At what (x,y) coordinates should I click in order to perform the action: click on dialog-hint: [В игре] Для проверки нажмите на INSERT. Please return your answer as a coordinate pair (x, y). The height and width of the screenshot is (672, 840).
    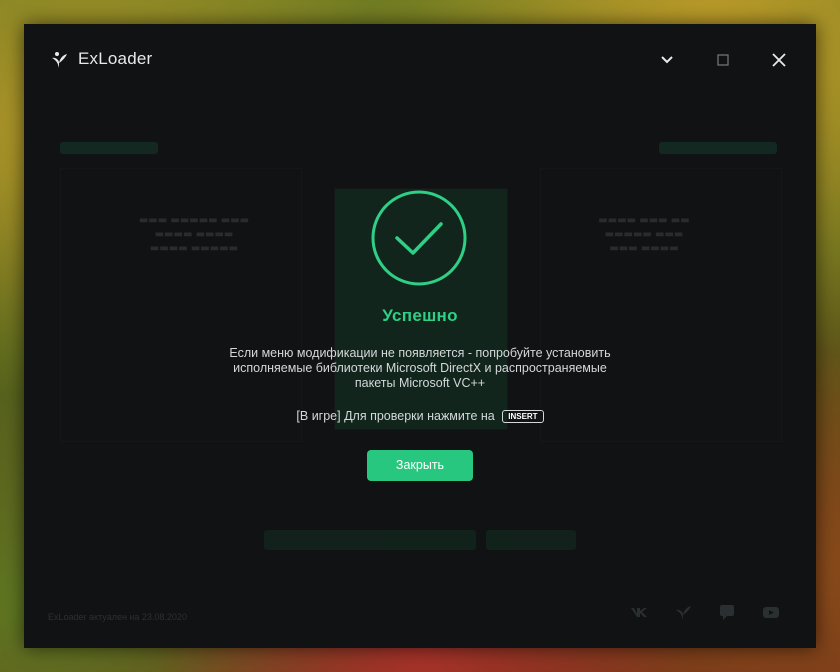
    Looking at the image, I should click on (420, 416).